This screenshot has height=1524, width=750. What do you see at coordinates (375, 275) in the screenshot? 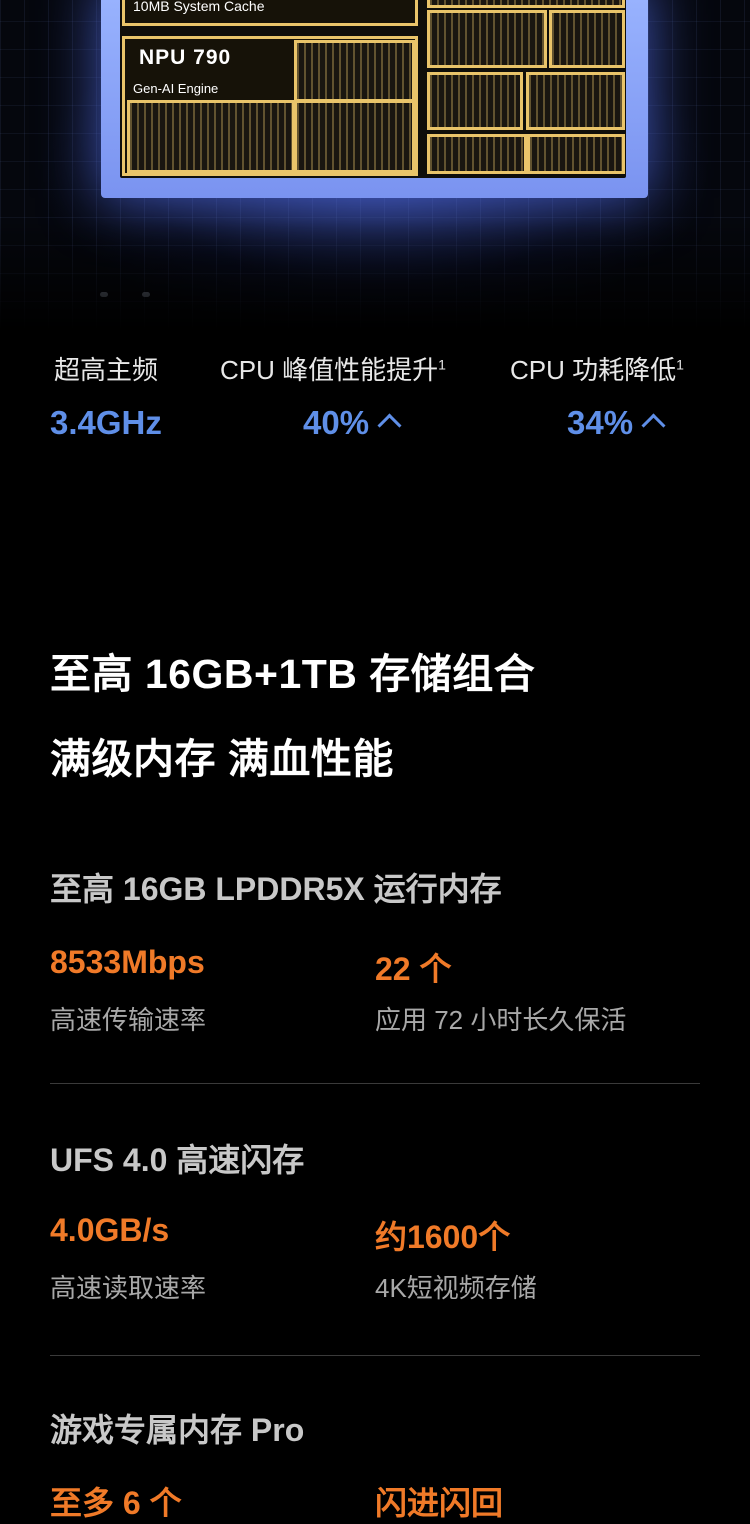
I see `hero-fade` at bounding box center [375, 275].